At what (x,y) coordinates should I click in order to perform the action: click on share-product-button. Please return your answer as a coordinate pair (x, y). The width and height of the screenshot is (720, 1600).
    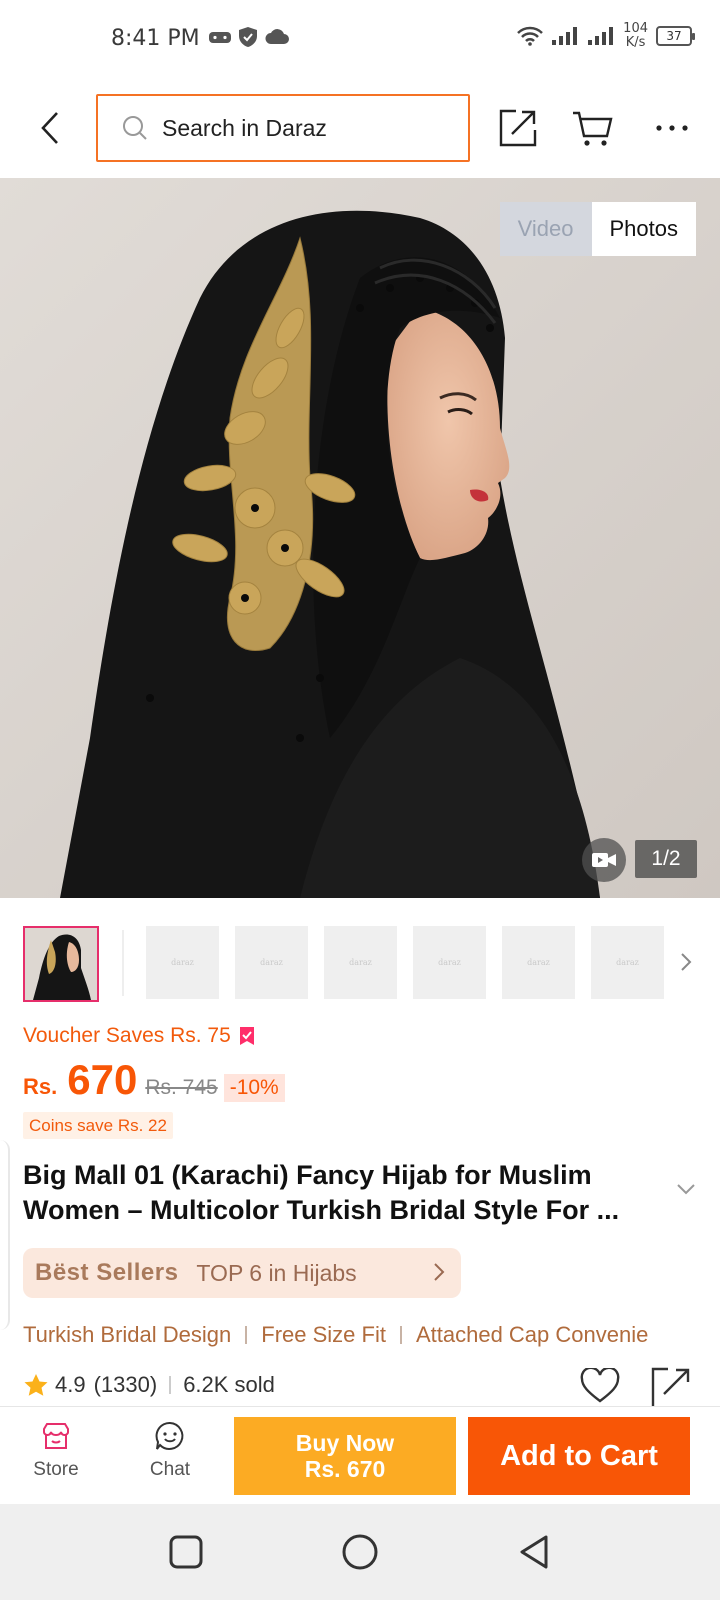
    Looking at the image, I should click on (671, 1387).